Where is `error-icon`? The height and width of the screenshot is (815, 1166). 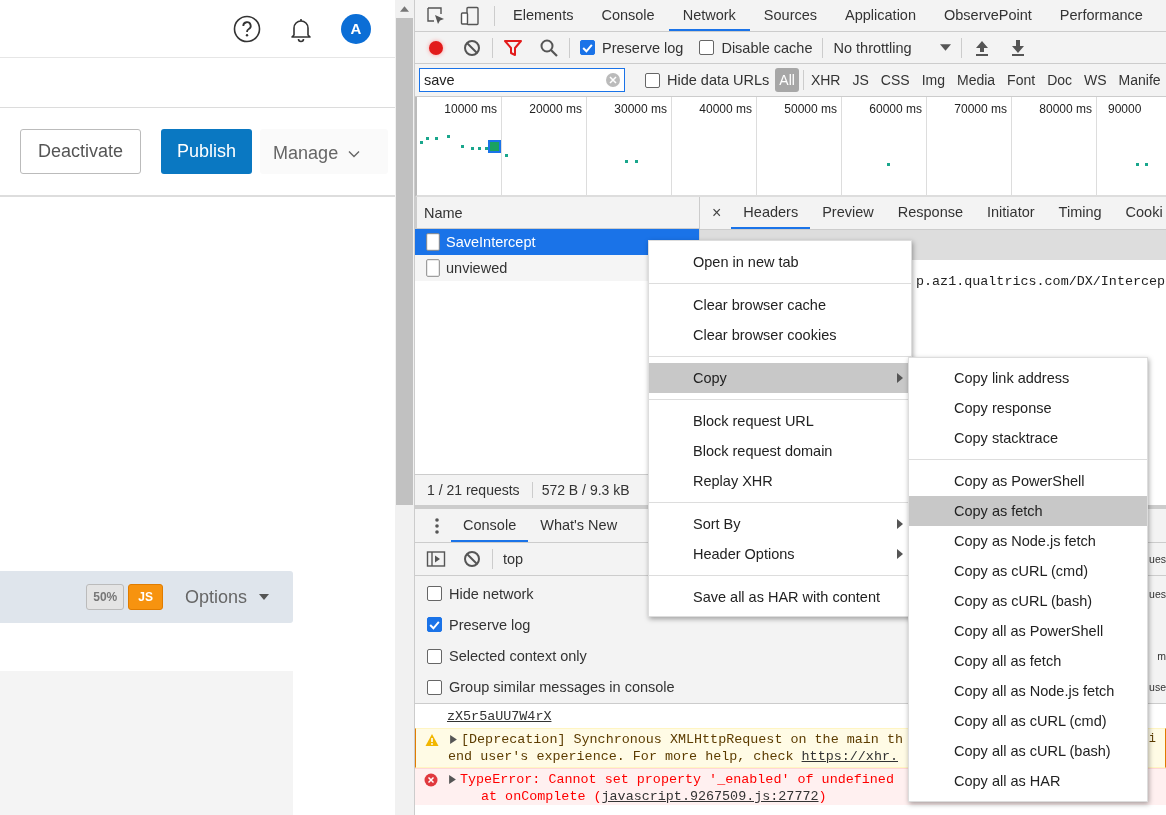
error-icon is located at coordinates (431, 780).